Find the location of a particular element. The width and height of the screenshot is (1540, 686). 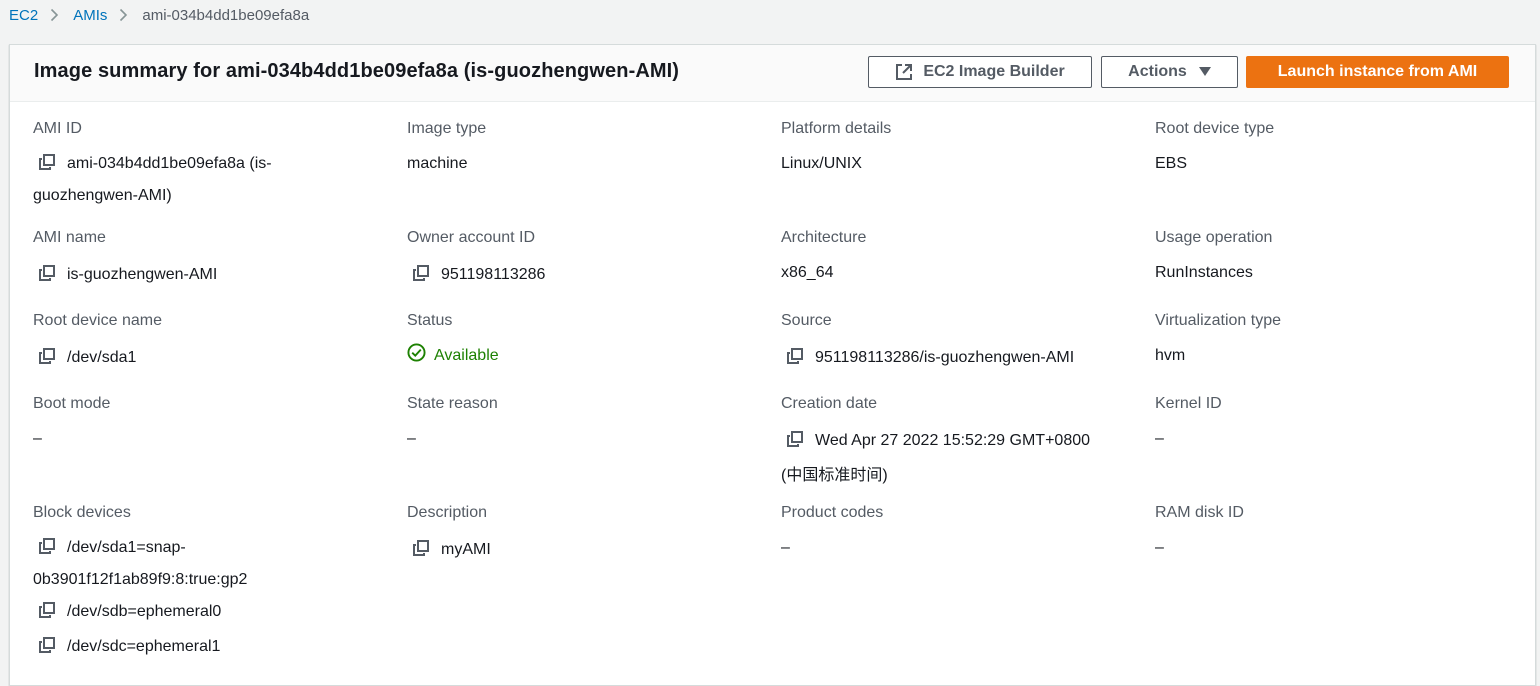

ec2-image-builder-label: EC2 Image Builder is located at coordinates (994, 71).